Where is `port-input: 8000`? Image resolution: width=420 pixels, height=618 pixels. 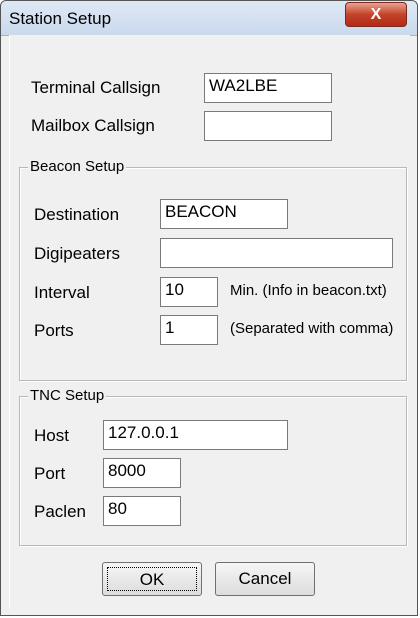 port-input: 8000 is located at coordinates (142, 473).